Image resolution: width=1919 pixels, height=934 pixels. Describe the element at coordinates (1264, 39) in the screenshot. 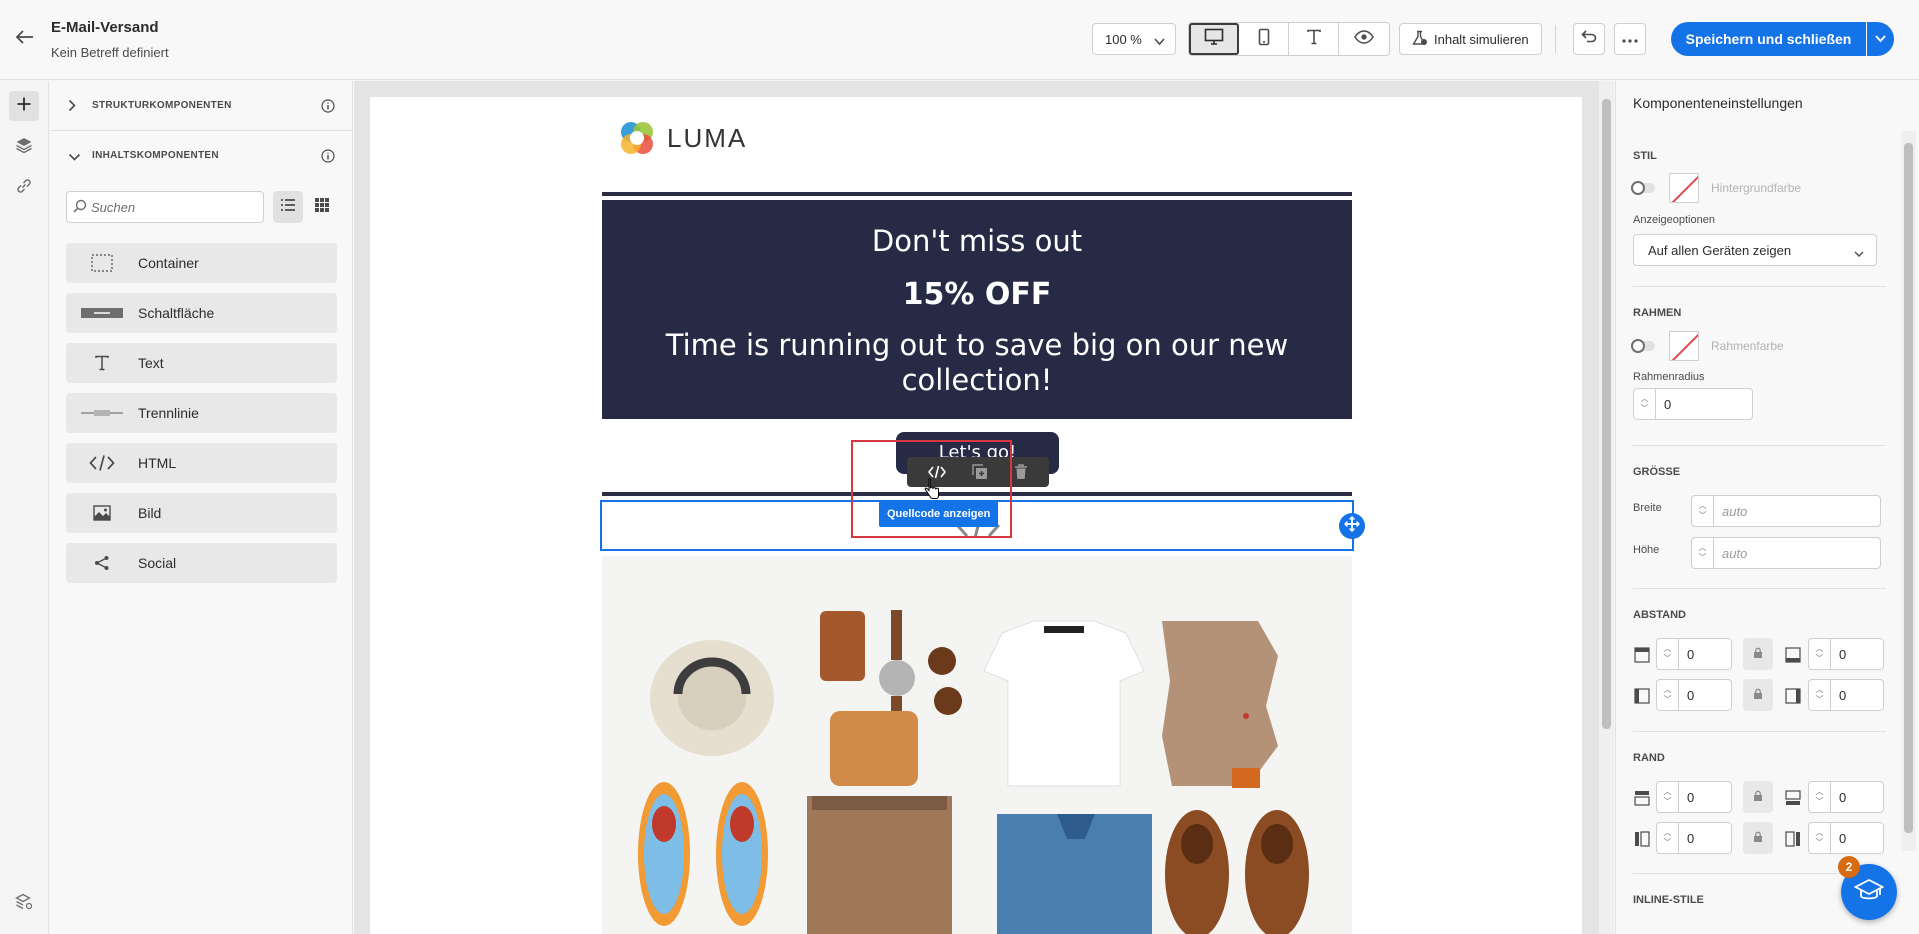

I see `mobile-view-button` at that location.